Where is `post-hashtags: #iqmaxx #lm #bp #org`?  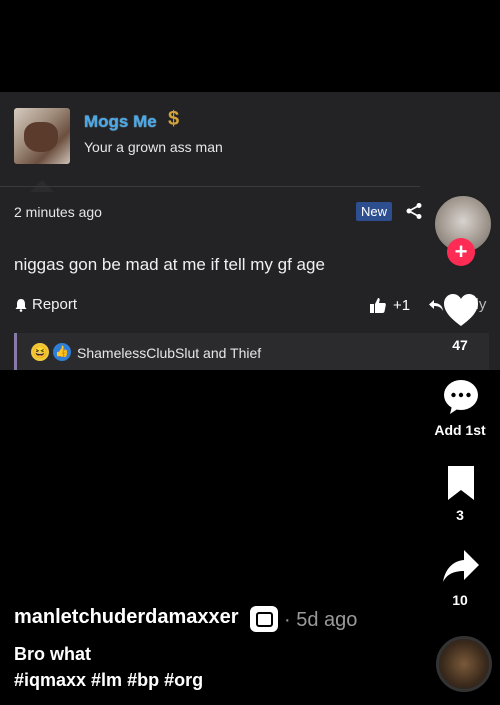 post-hashtags: #iqmaxx #lm #bp #org is located at coordinates (108, 680).